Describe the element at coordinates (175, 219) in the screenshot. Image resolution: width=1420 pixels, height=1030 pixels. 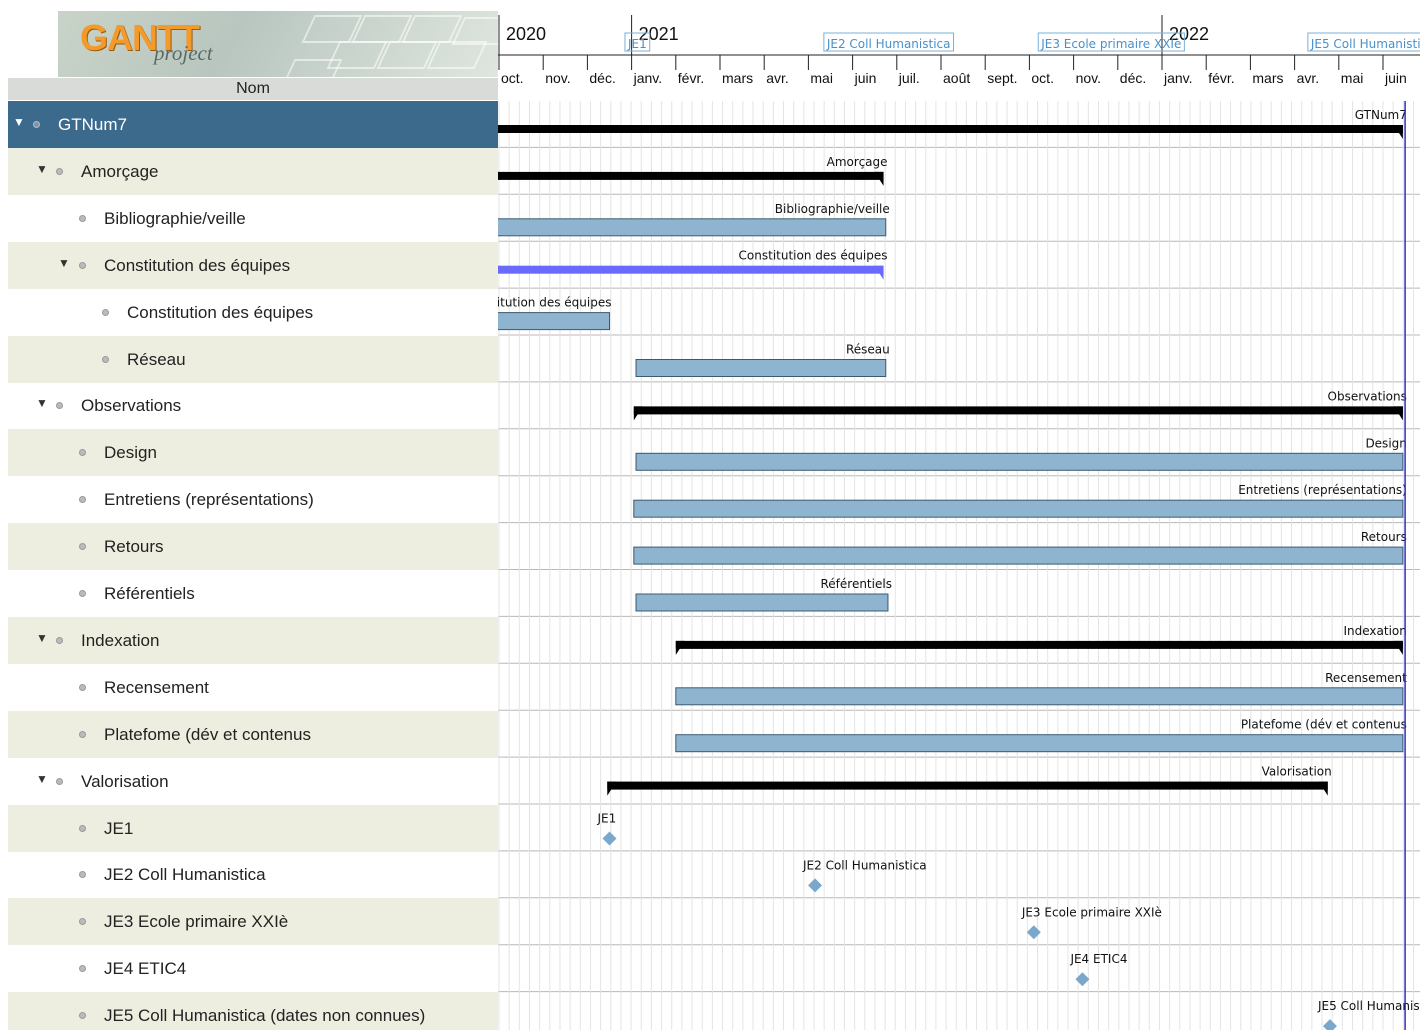
I see `task-name: Bibliographie/veille` at that location.